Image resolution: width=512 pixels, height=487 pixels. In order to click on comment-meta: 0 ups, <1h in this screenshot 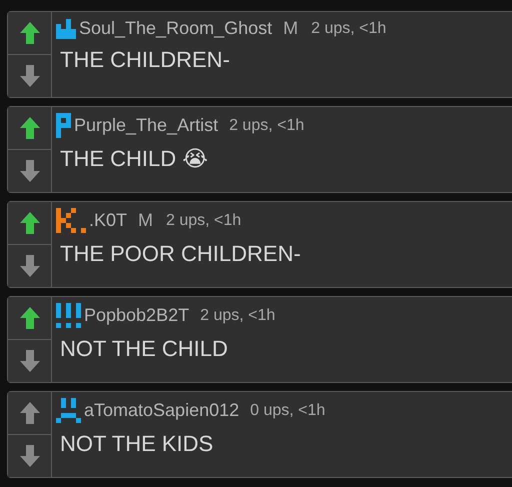, I will do `click(288, 411)`.